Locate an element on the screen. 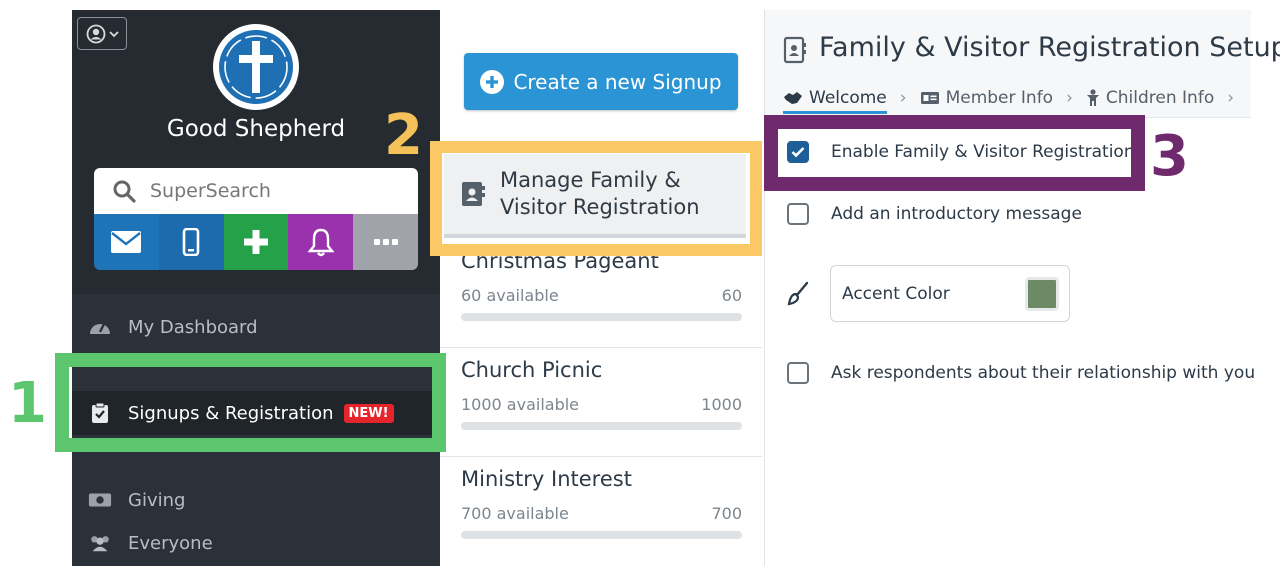 The height and width of the screenshot is (582, 1280). contact-card-icon is located at coordinates (794, 50).